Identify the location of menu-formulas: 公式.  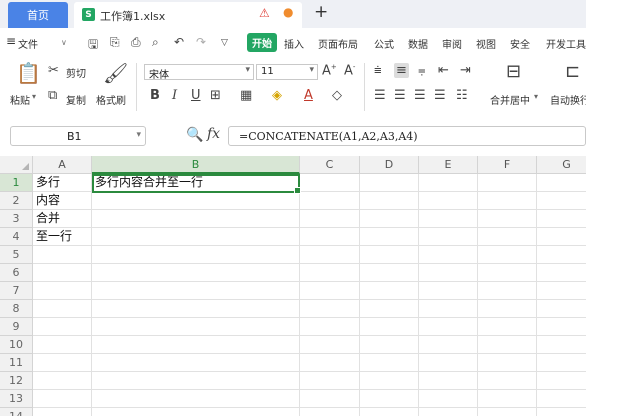
(384, 43).